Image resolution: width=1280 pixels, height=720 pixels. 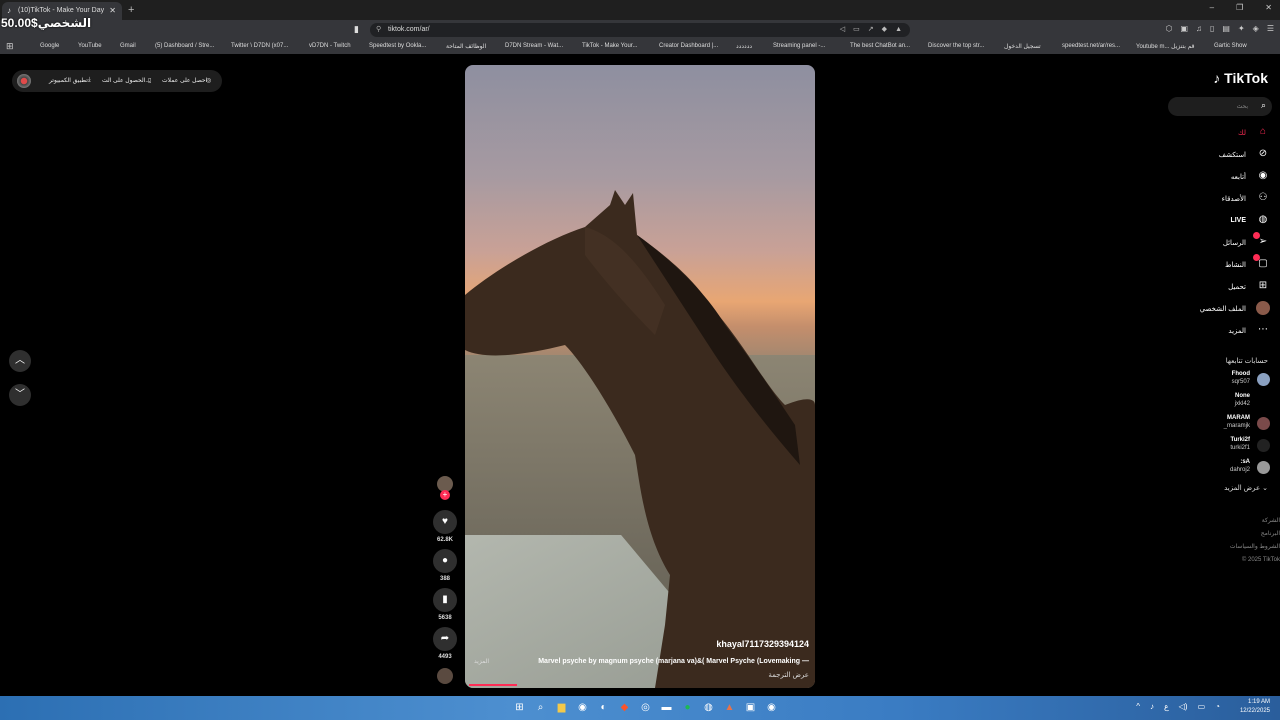 I want to click on next-video-button: ﹀, so click(x=20, y=395).